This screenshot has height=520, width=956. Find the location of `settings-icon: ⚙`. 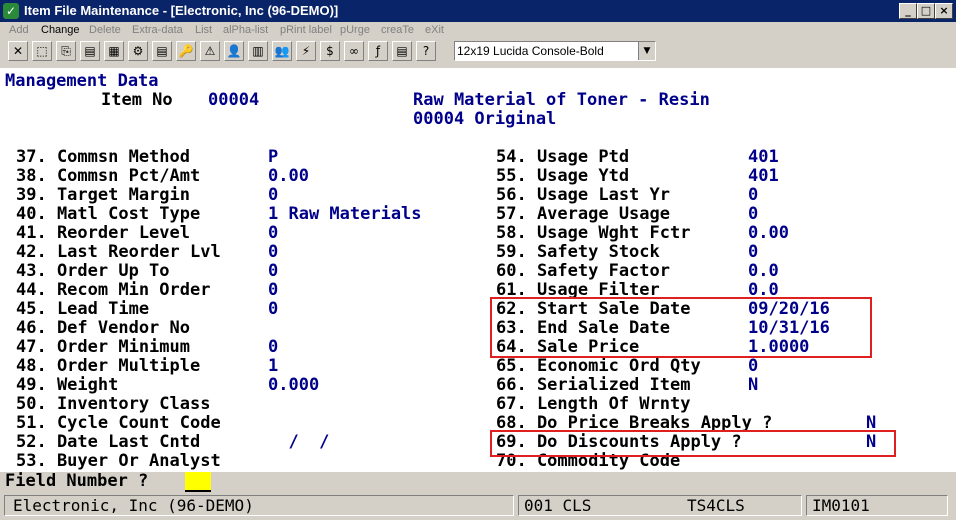

settings-icon: ⚙ is located at coordinates (138, 51).